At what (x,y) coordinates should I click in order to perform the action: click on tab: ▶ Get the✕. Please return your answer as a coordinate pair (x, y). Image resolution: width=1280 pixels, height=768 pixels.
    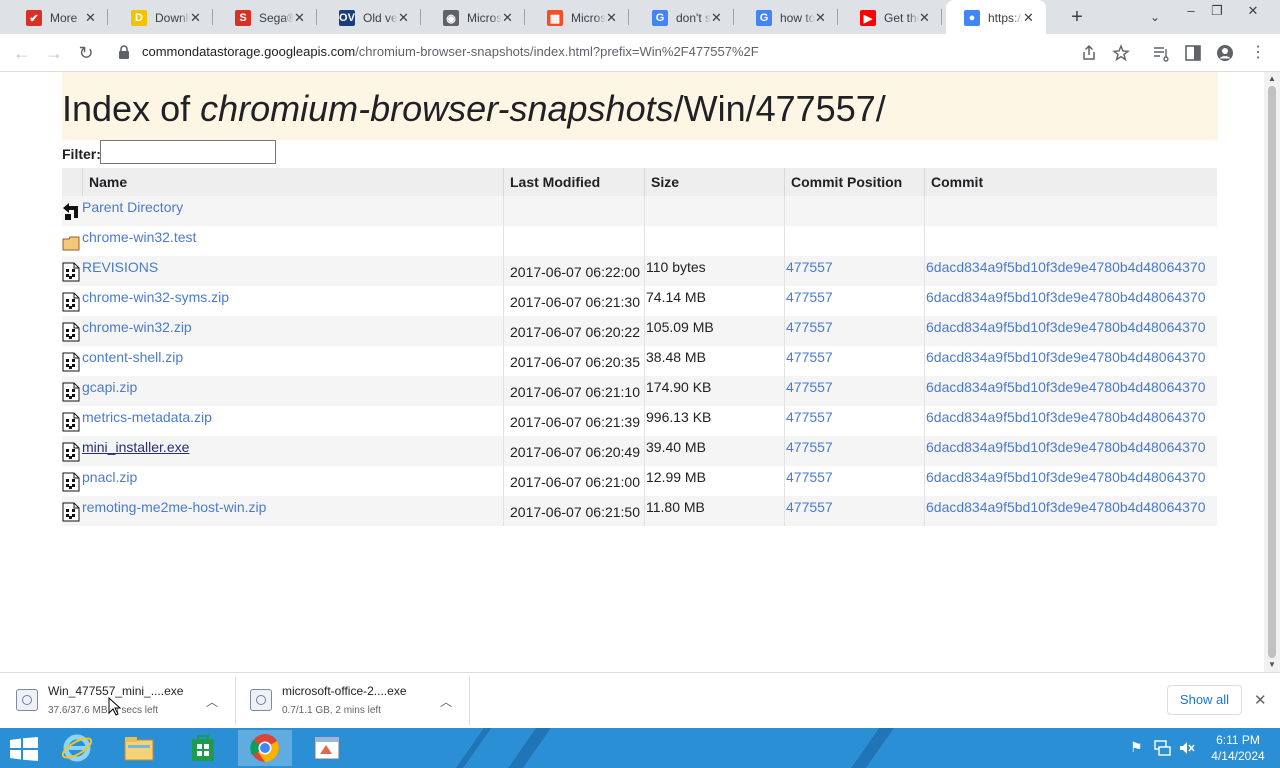
    Looking at the image, I should click on (892, 17).